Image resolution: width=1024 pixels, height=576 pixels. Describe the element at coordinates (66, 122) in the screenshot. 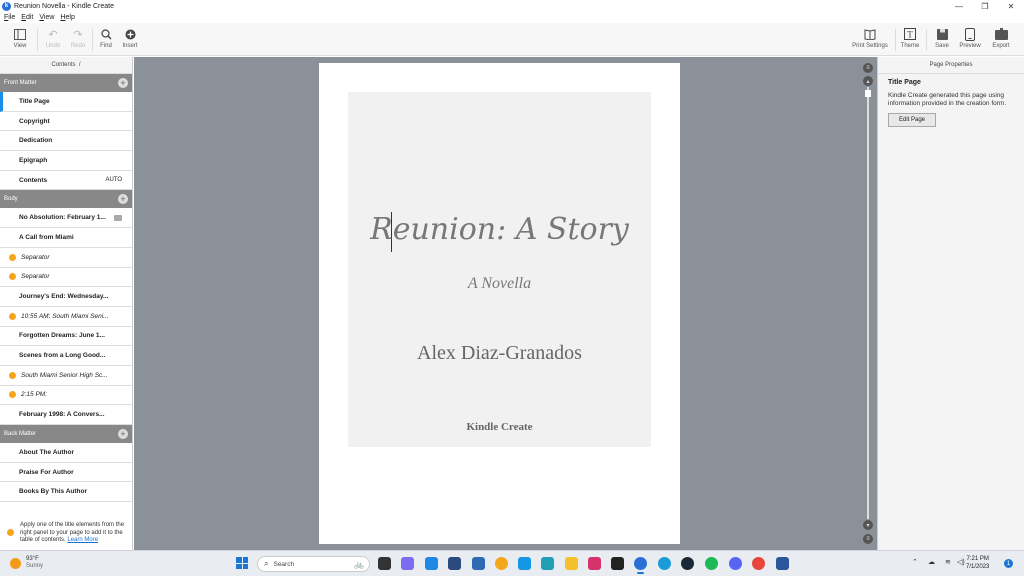

I see `list-item-copyright: Copyright` at that location.